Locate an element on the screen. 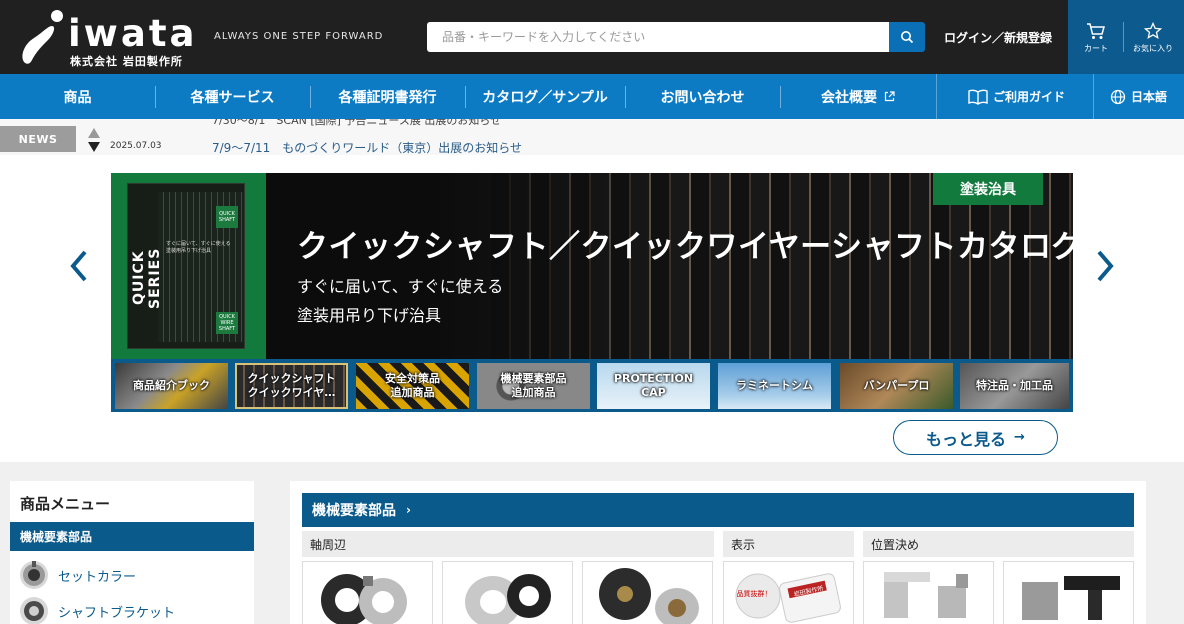 Image resolution: width=1184 pixels, height=624 pixels. language-selector: 日本語 is located at coordinates (1138, 96).